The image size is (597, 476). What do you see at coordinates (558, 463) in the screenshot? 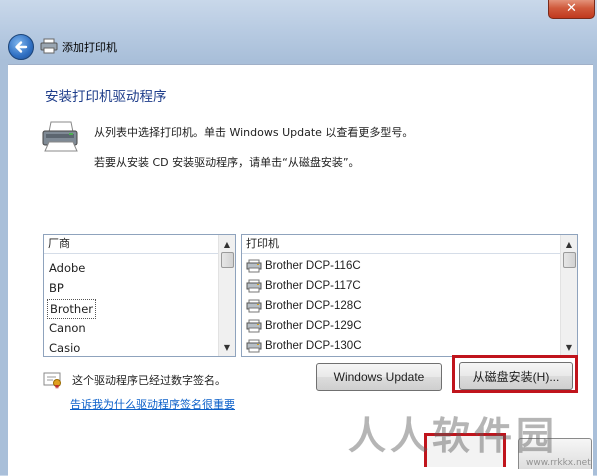
I see `watermark-url: www.rrkkx.net` at bounding box center [558, 463].